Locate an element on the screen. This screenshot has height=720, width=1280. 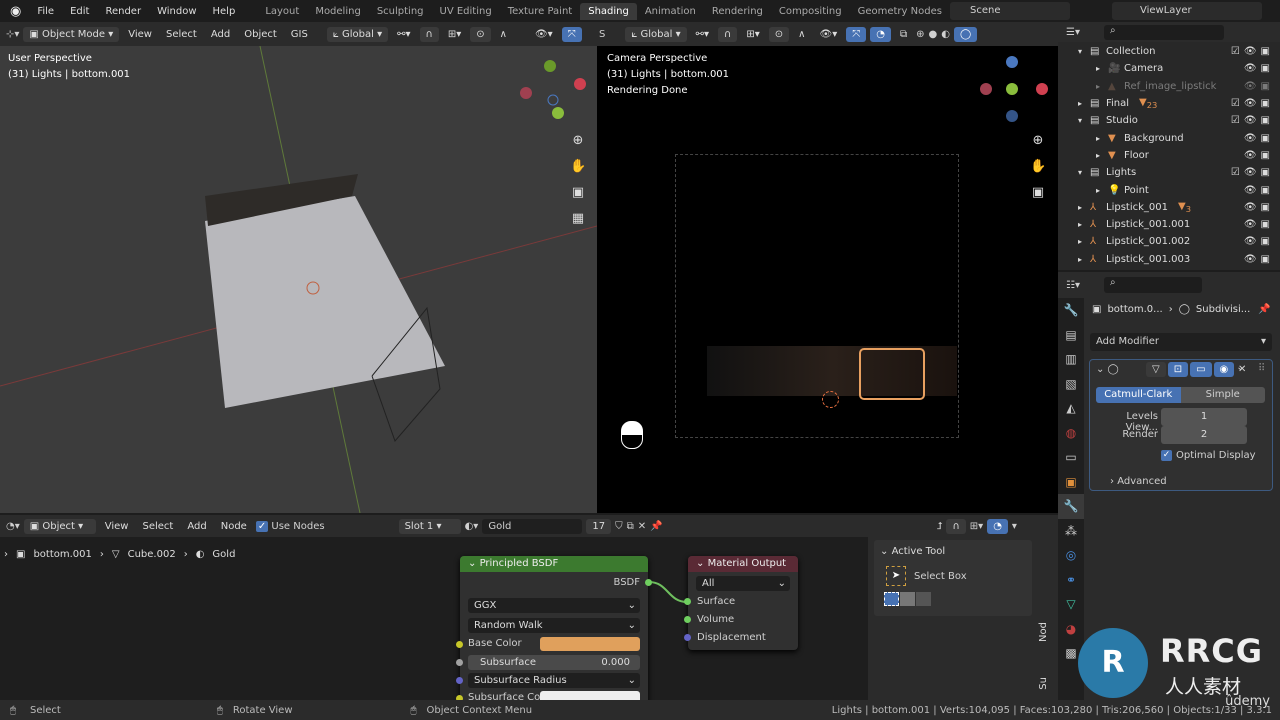
parent-node-icon: ⮥ is located at coordinates (940, 526).